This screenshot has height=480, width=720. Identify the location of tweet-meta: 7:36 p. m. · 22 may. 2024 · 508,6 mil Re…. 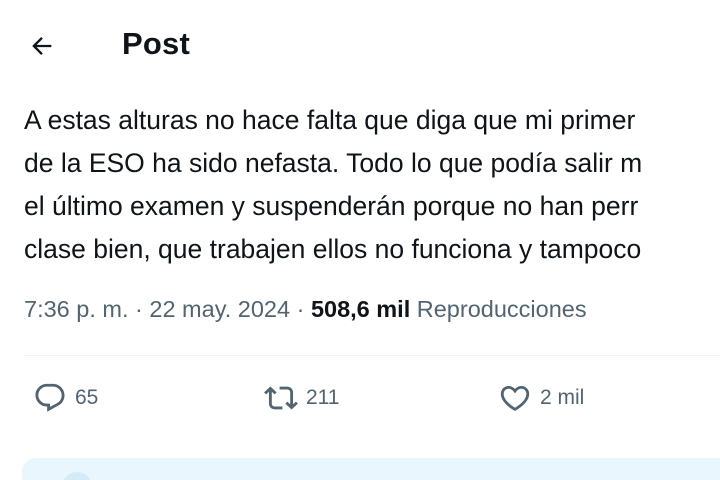
(305, 309).